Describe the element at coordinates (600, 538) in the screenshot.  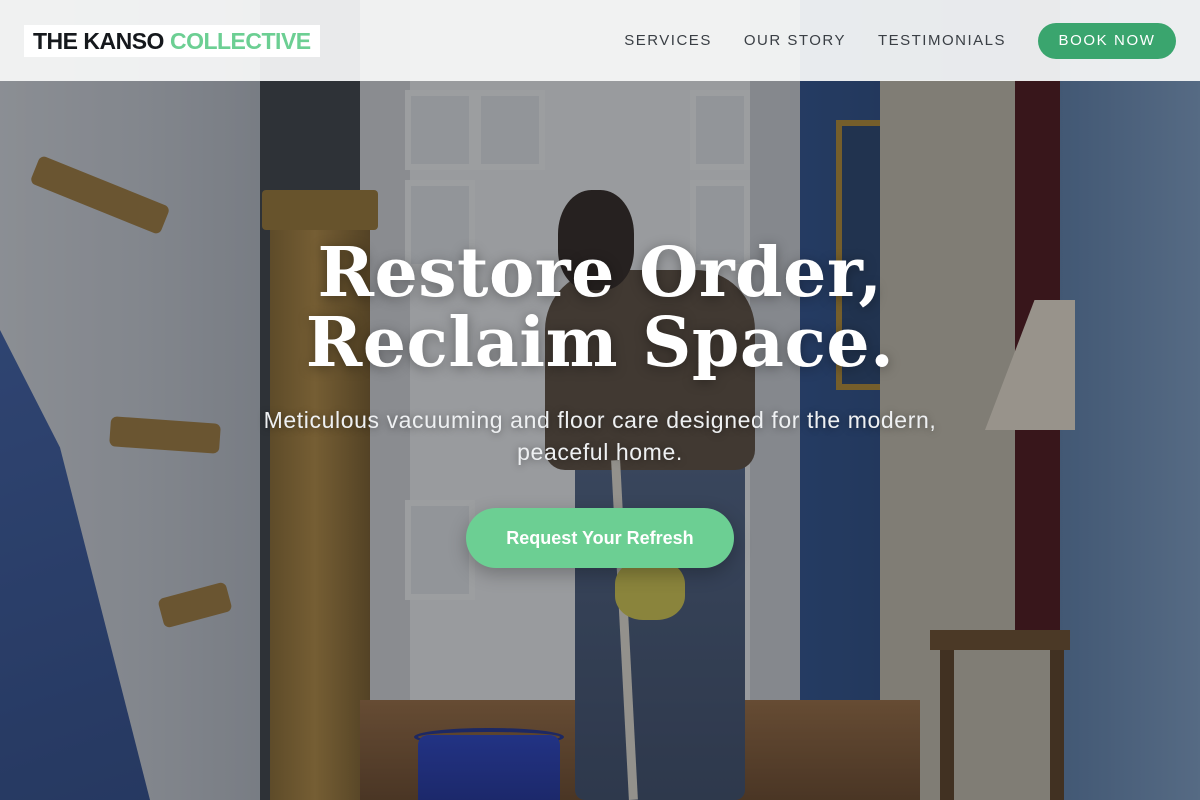
I see `request-refresh-button: Request Your Refresh` at that location.